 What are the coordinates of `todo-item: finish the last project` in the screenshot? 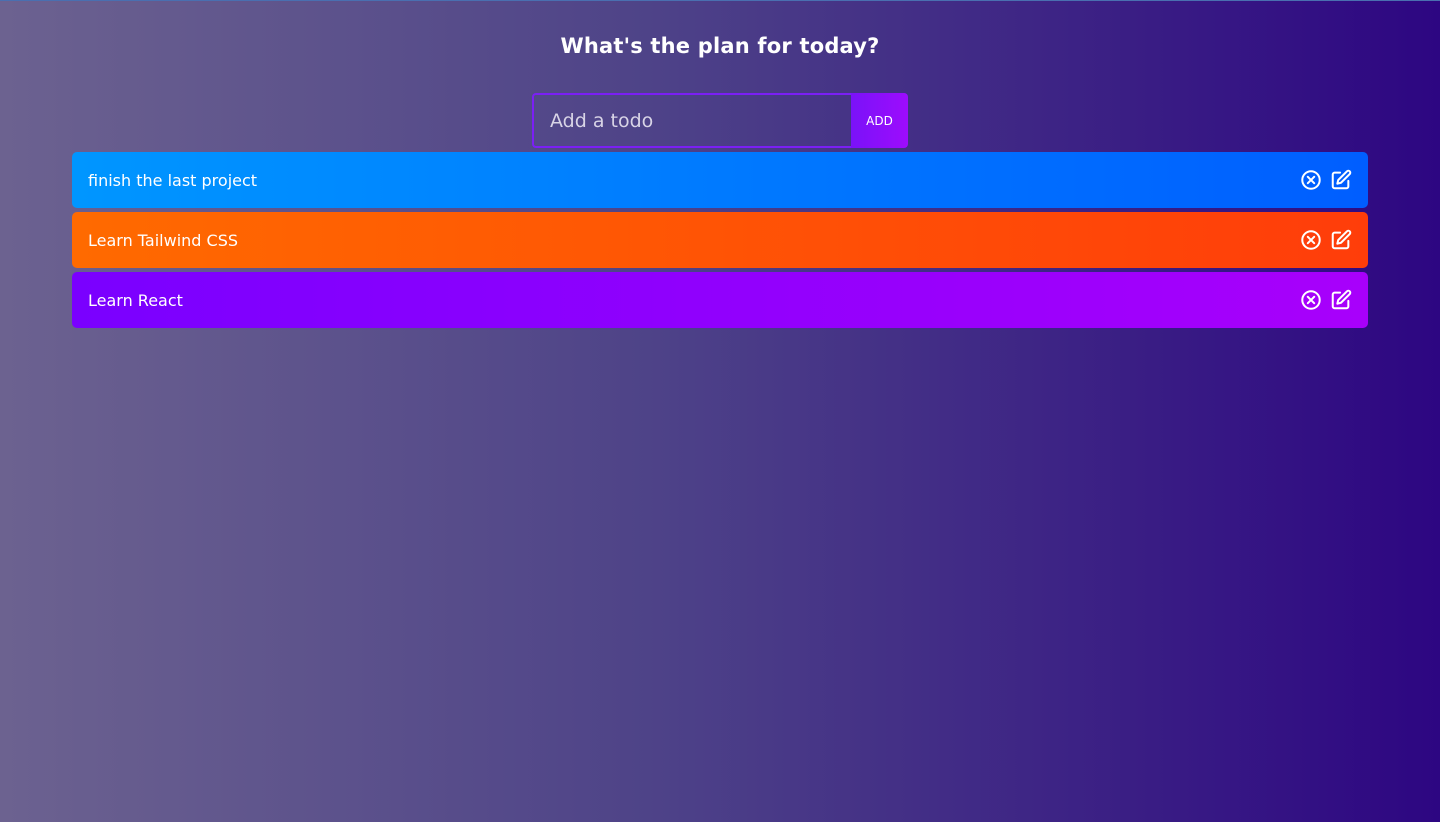 It's located at (720, 180).